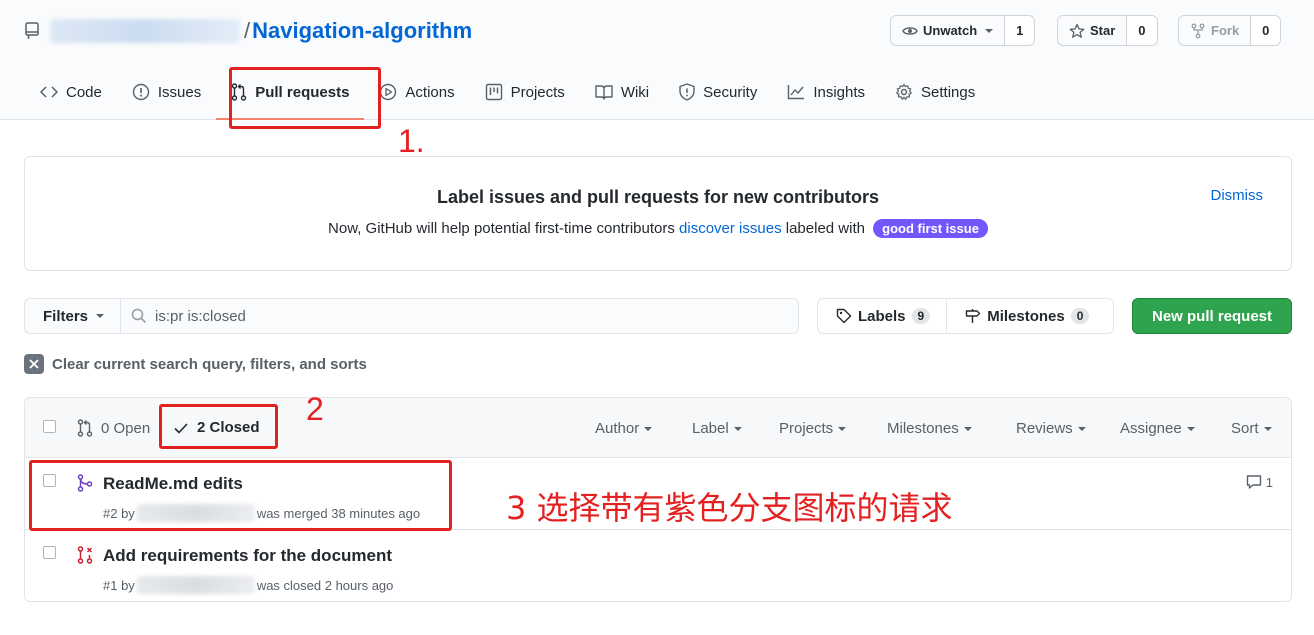 Image resolution: width=1314 pixels, height=635 pixels. What do you see at coordinates (1237, 195) in the screenshot?
I see `dismiss-button: Dismiss` at bounding box center [1237, 195].